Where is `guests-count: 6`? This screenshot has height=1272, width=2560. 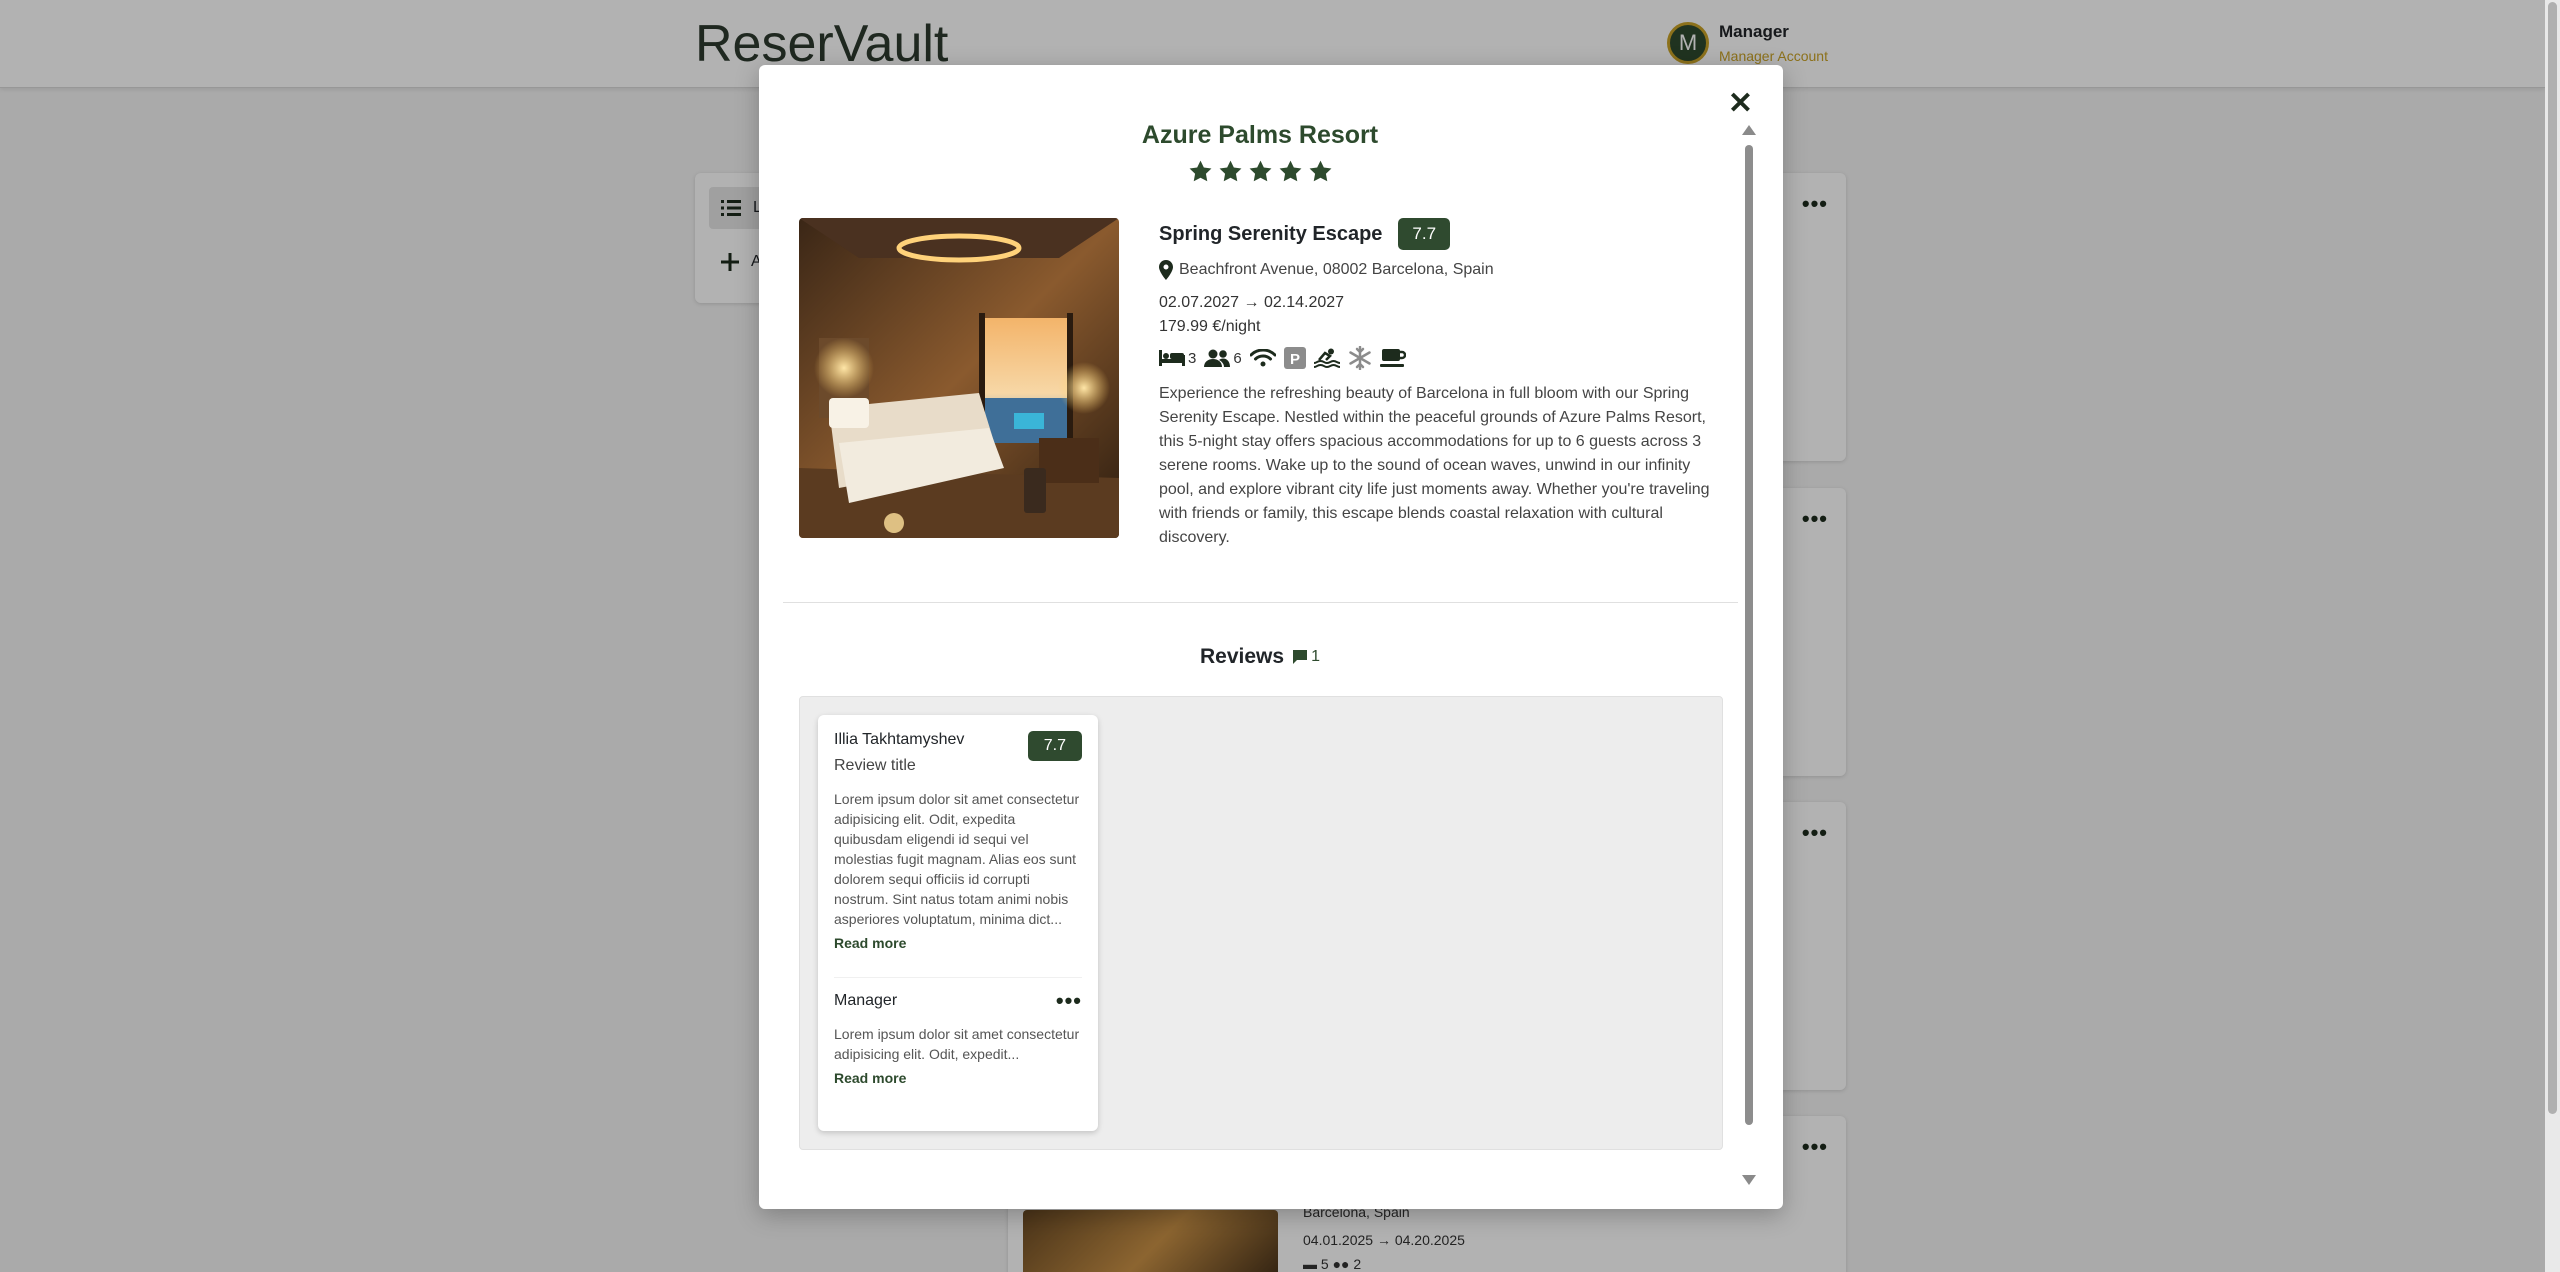
guests-count: 6 is located at coordinates (1237, 358).